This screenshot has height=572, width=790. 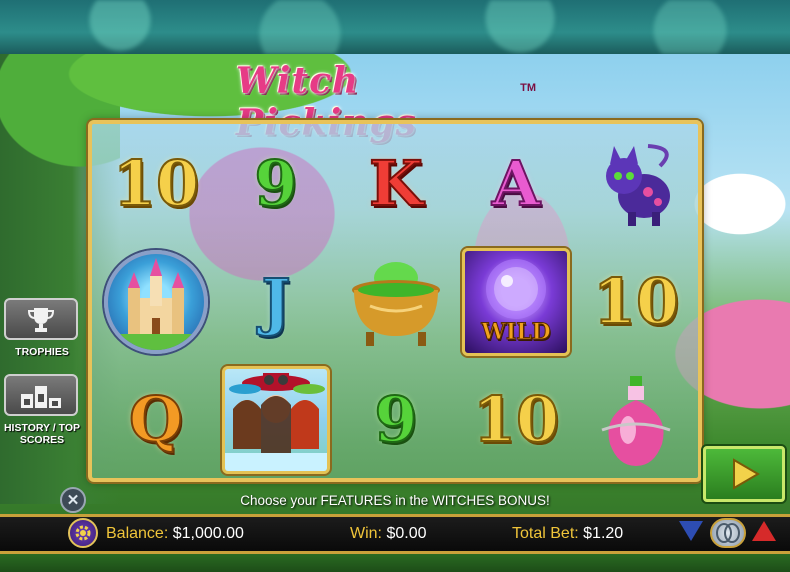 I want to click on symbol-jack: J, so click(x=275, y=301).